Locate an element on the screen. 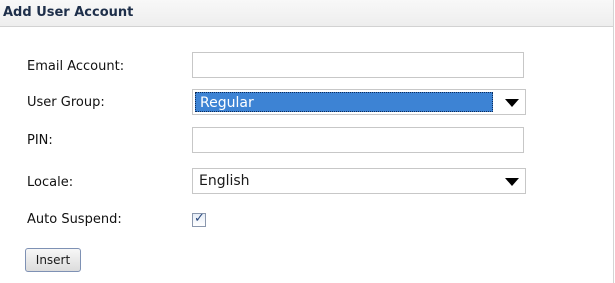  panel-title: Add User Account is located at coordinates (68, 12).